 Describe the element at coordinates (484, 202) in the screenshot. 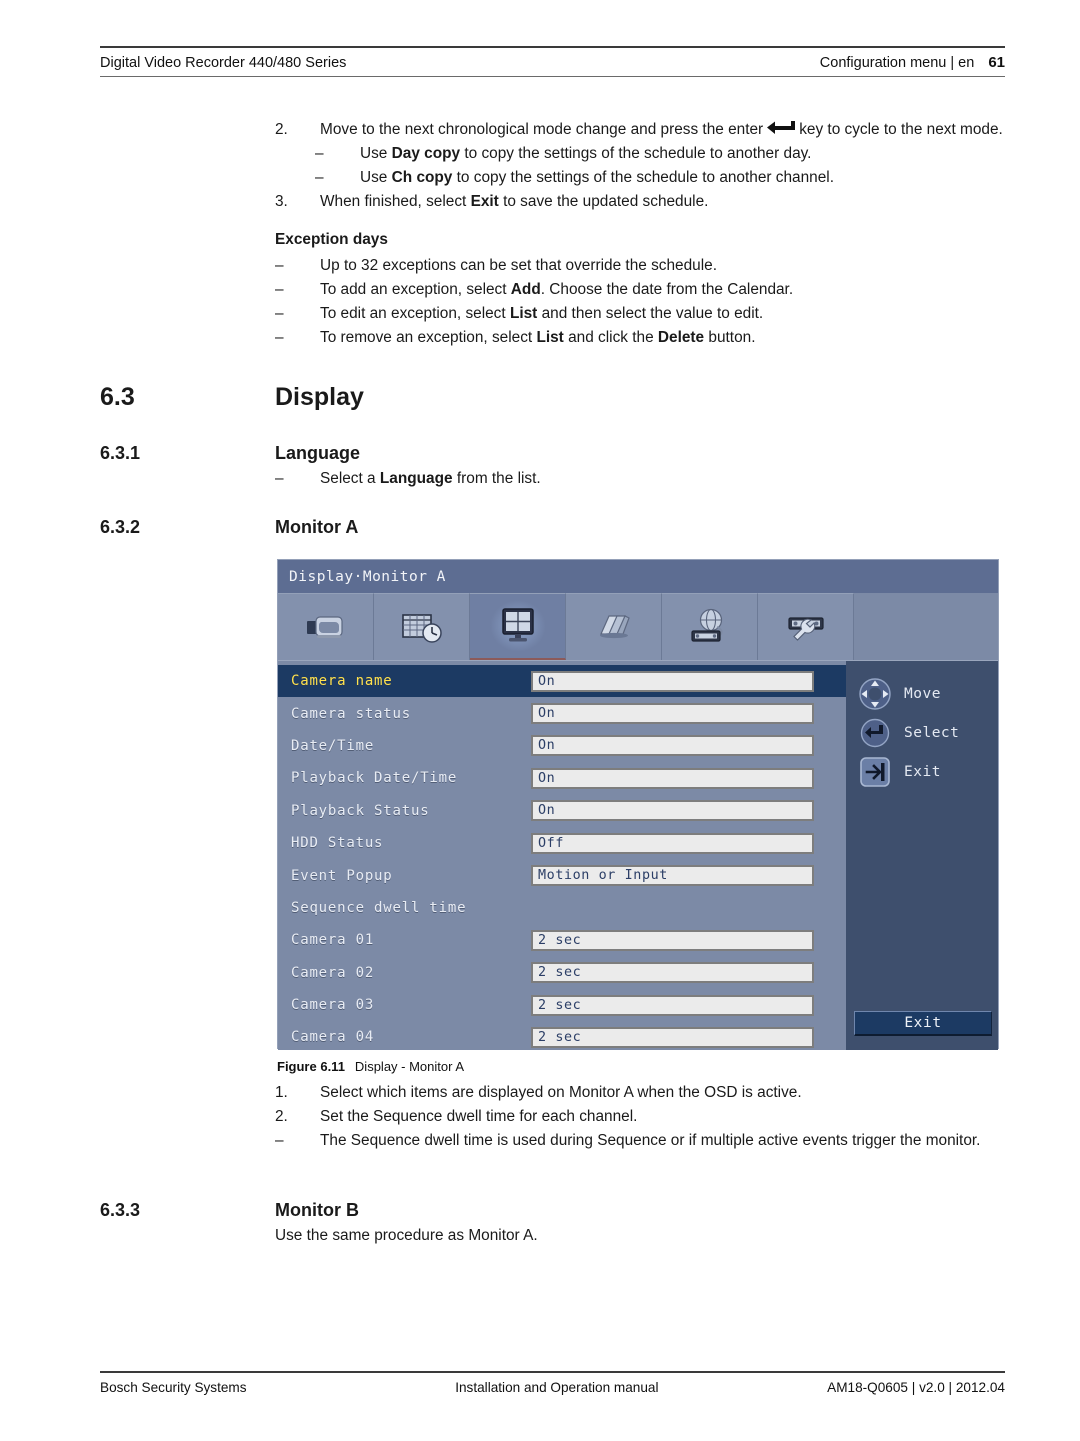

I see `step3-bold: Exit` at that location.